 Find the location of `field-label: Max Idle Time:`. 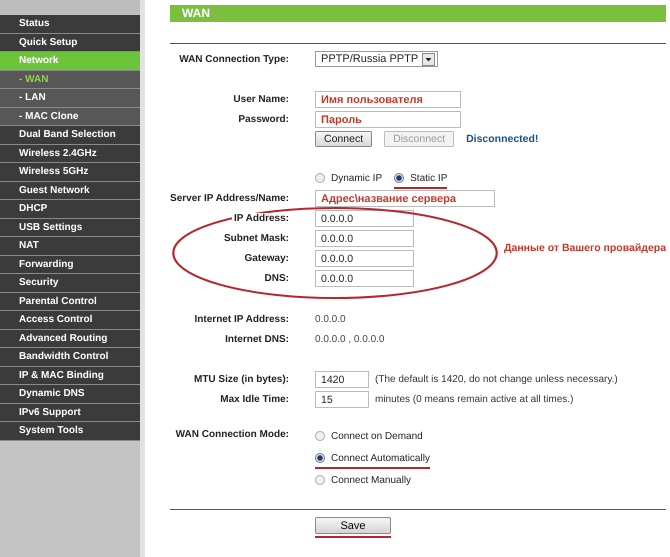

field-label: Max Idle Time: is located at coordinates (254, 399).